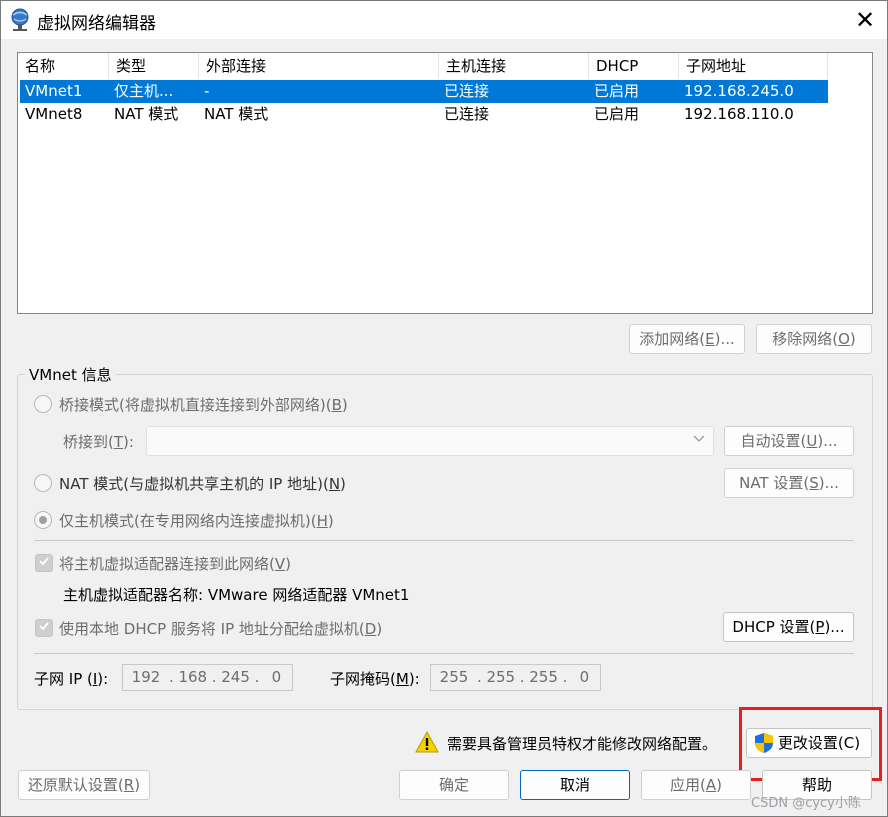 Image resolution: width=888 pixels, height=817 pixels. What do you see at coordinates (814, 483) in the screenshot?
I see `nat-settings-accesskey: S` at bounding box center [814, 483].